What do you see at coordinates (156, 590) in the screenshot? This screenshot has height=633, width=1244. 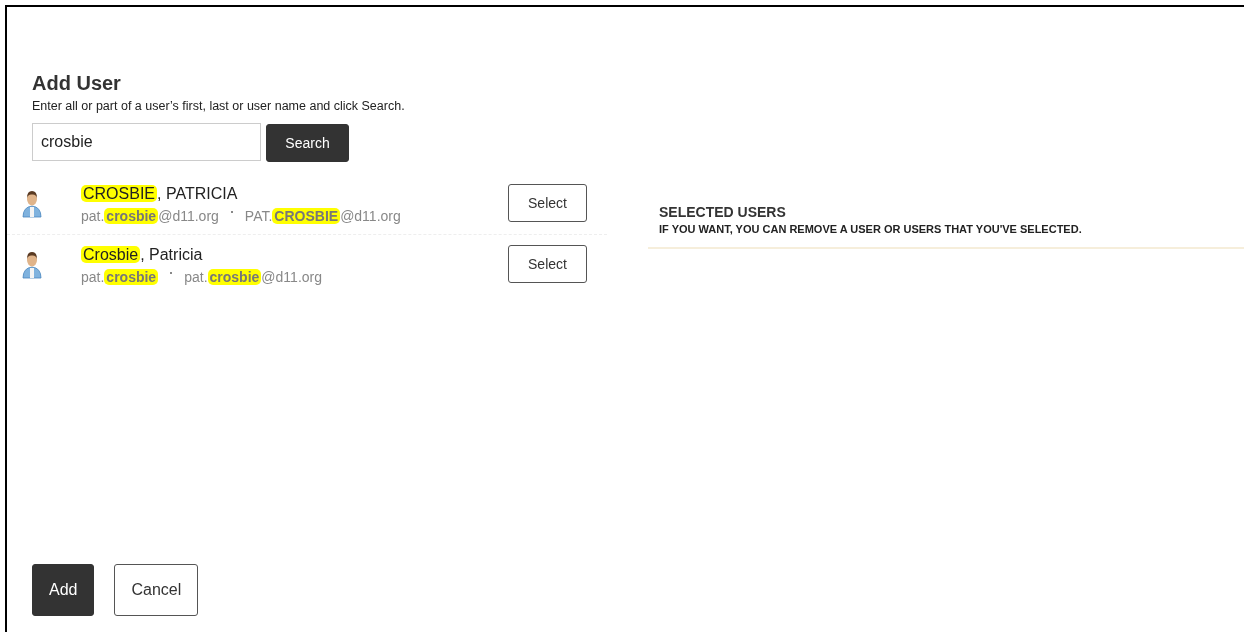 I see `cancel-button: Cancel` at bounding box center [156, 590].